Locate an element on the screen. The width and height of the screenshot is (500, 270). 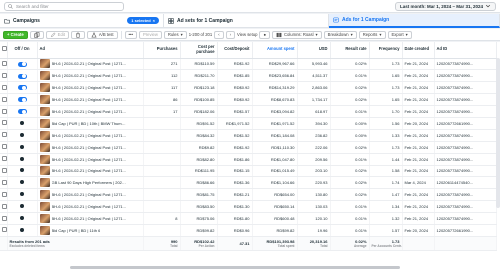
header-ad: Ad is located at coordinates (90, 50).